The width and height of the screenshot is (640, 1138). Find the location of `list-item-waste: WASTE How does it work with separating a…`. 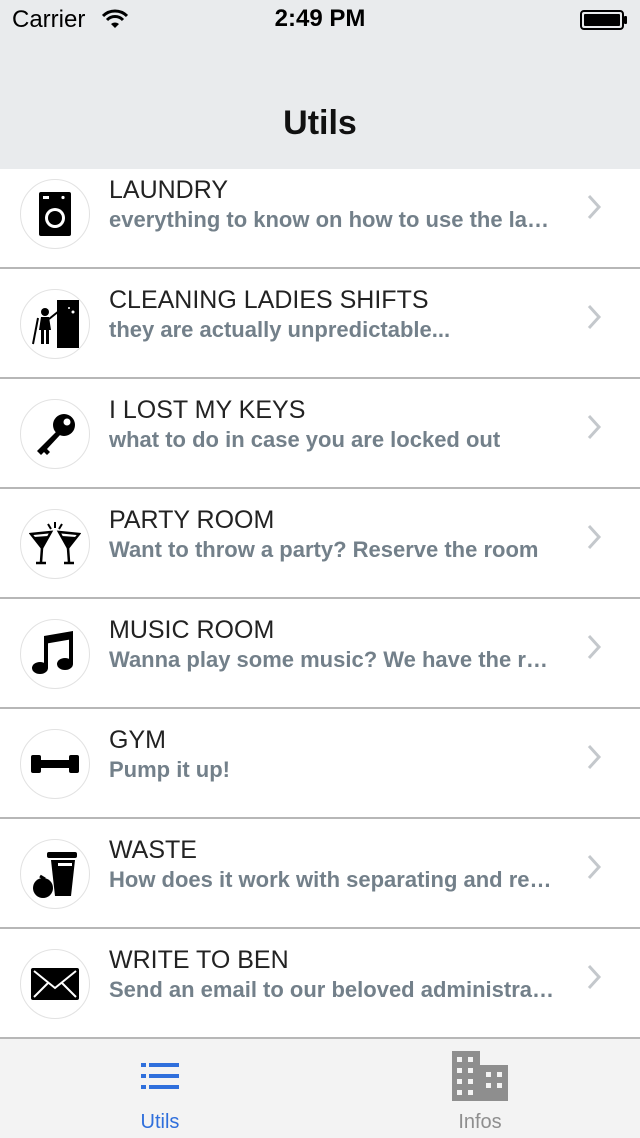

list-item-waste: WASTE How does it work with separating a… is located at coordinates (320, 874).